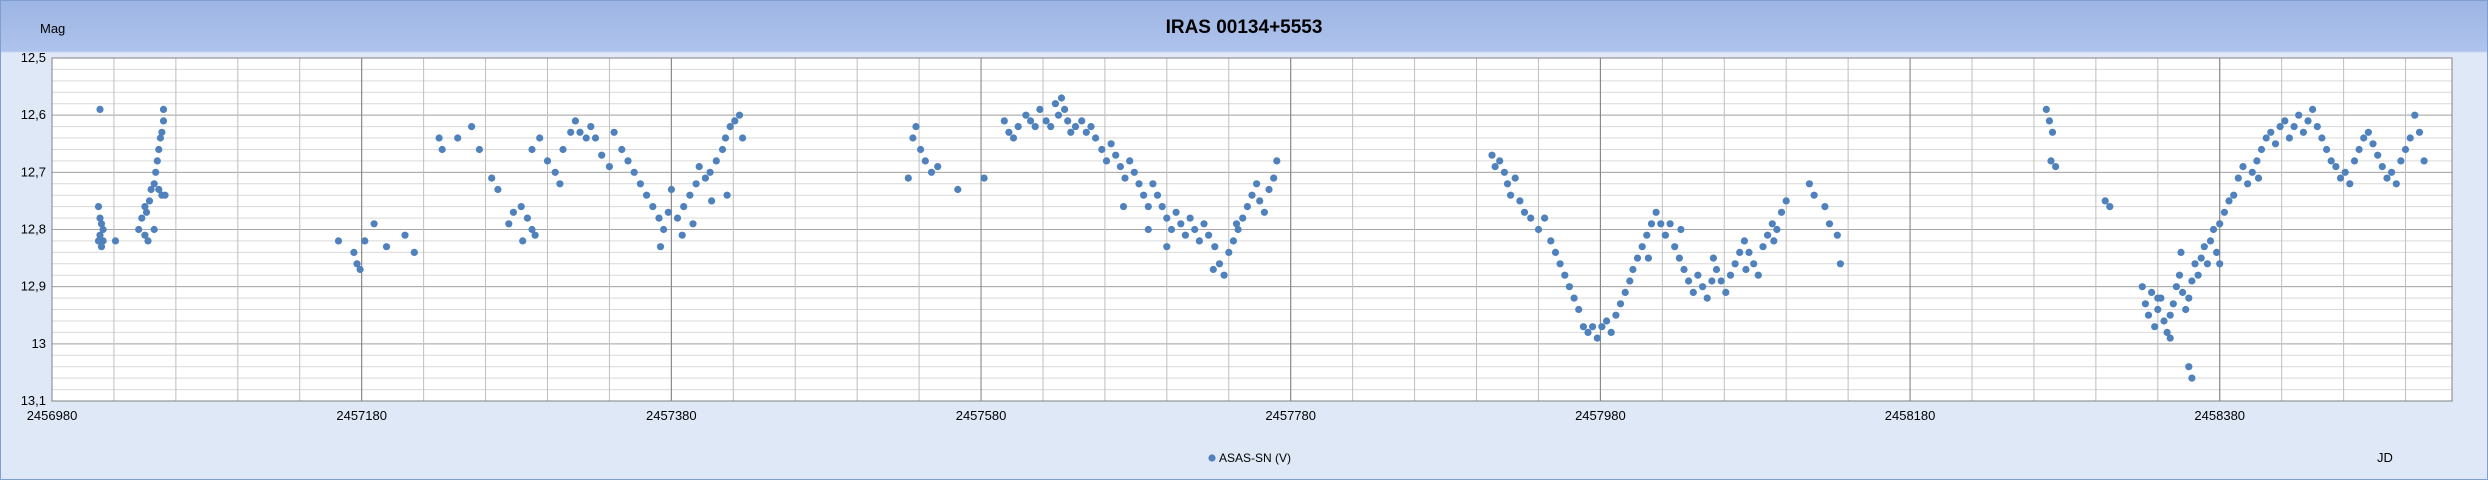 This screenshot has width=2488, height=480. I want to click on x-axis-label: JD, so click(2385, 457).